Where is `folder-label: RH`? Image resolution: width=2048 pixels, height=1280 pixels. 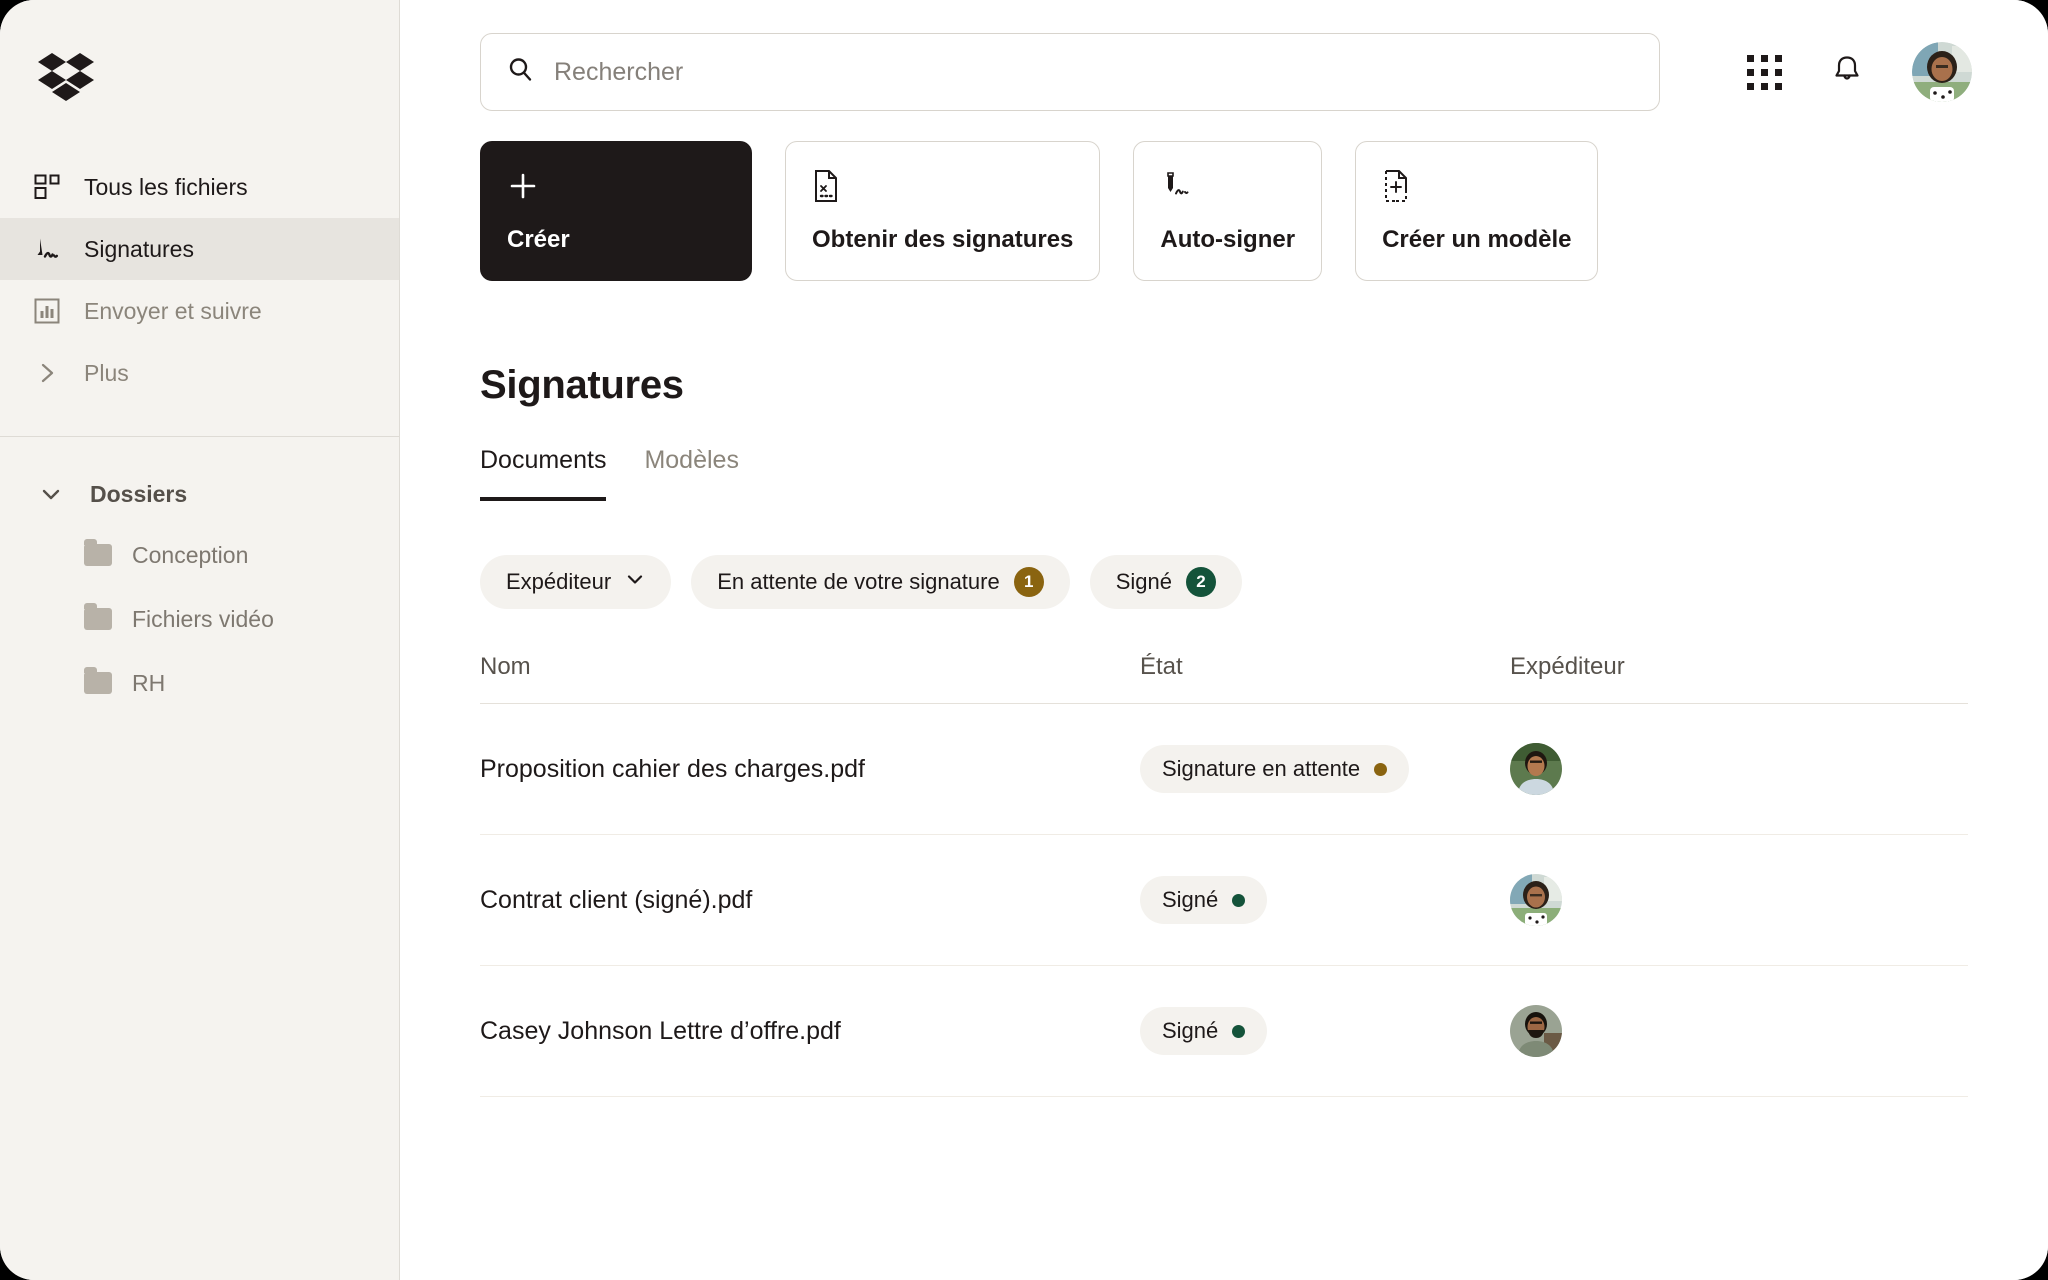
folder-label: RH is located at coordinates (149, 682).